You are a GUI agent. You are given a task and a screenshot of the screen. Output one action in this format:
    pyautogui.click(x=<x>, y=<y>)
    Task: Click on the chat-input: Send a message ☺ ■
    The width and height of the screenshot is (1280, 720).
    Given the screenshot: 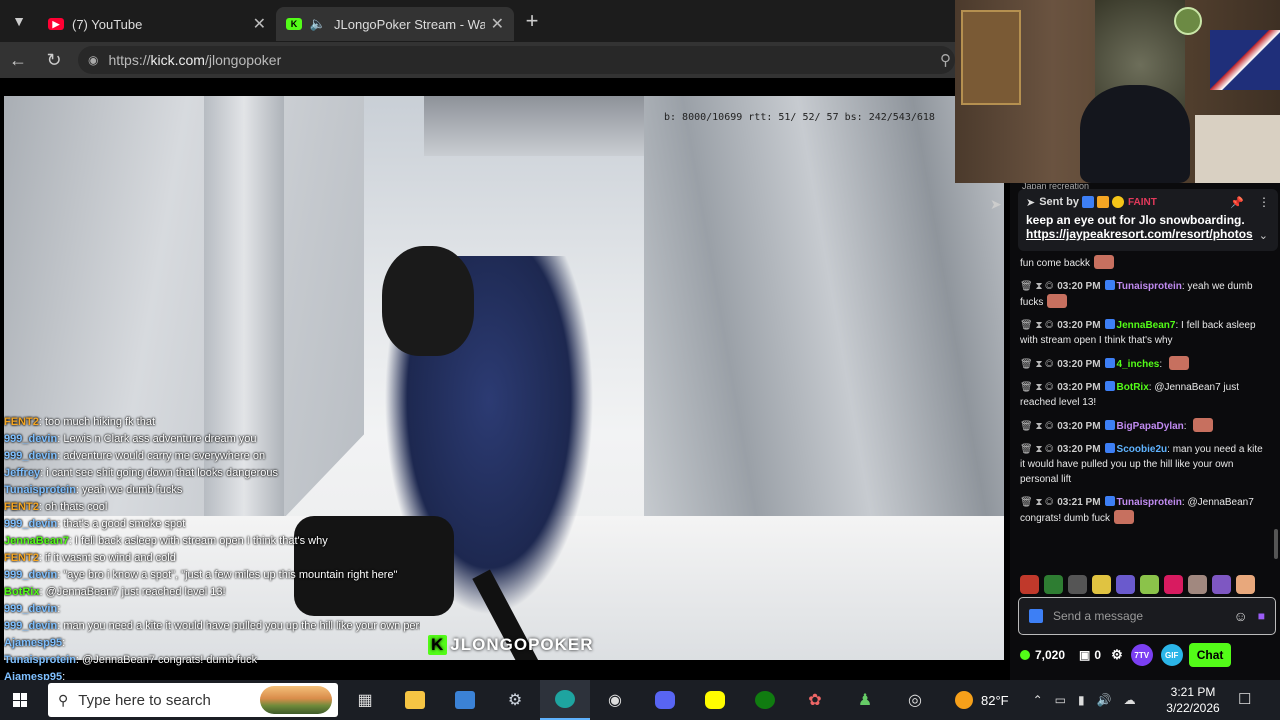 What is the action you would take?
    pyautogui.click(x=1147, y=616)
    